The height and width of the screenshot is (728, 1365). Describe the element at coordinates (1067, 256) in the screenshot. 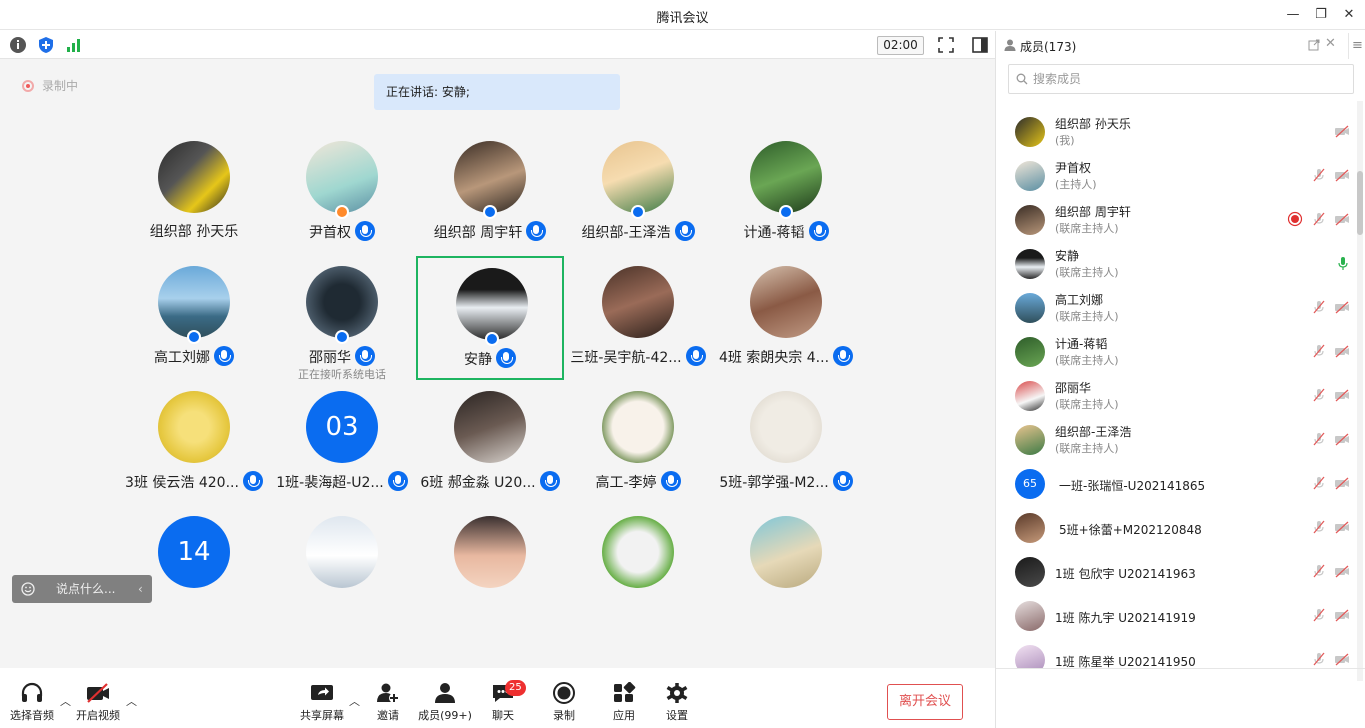

I see `member-name: 安静` at that location.